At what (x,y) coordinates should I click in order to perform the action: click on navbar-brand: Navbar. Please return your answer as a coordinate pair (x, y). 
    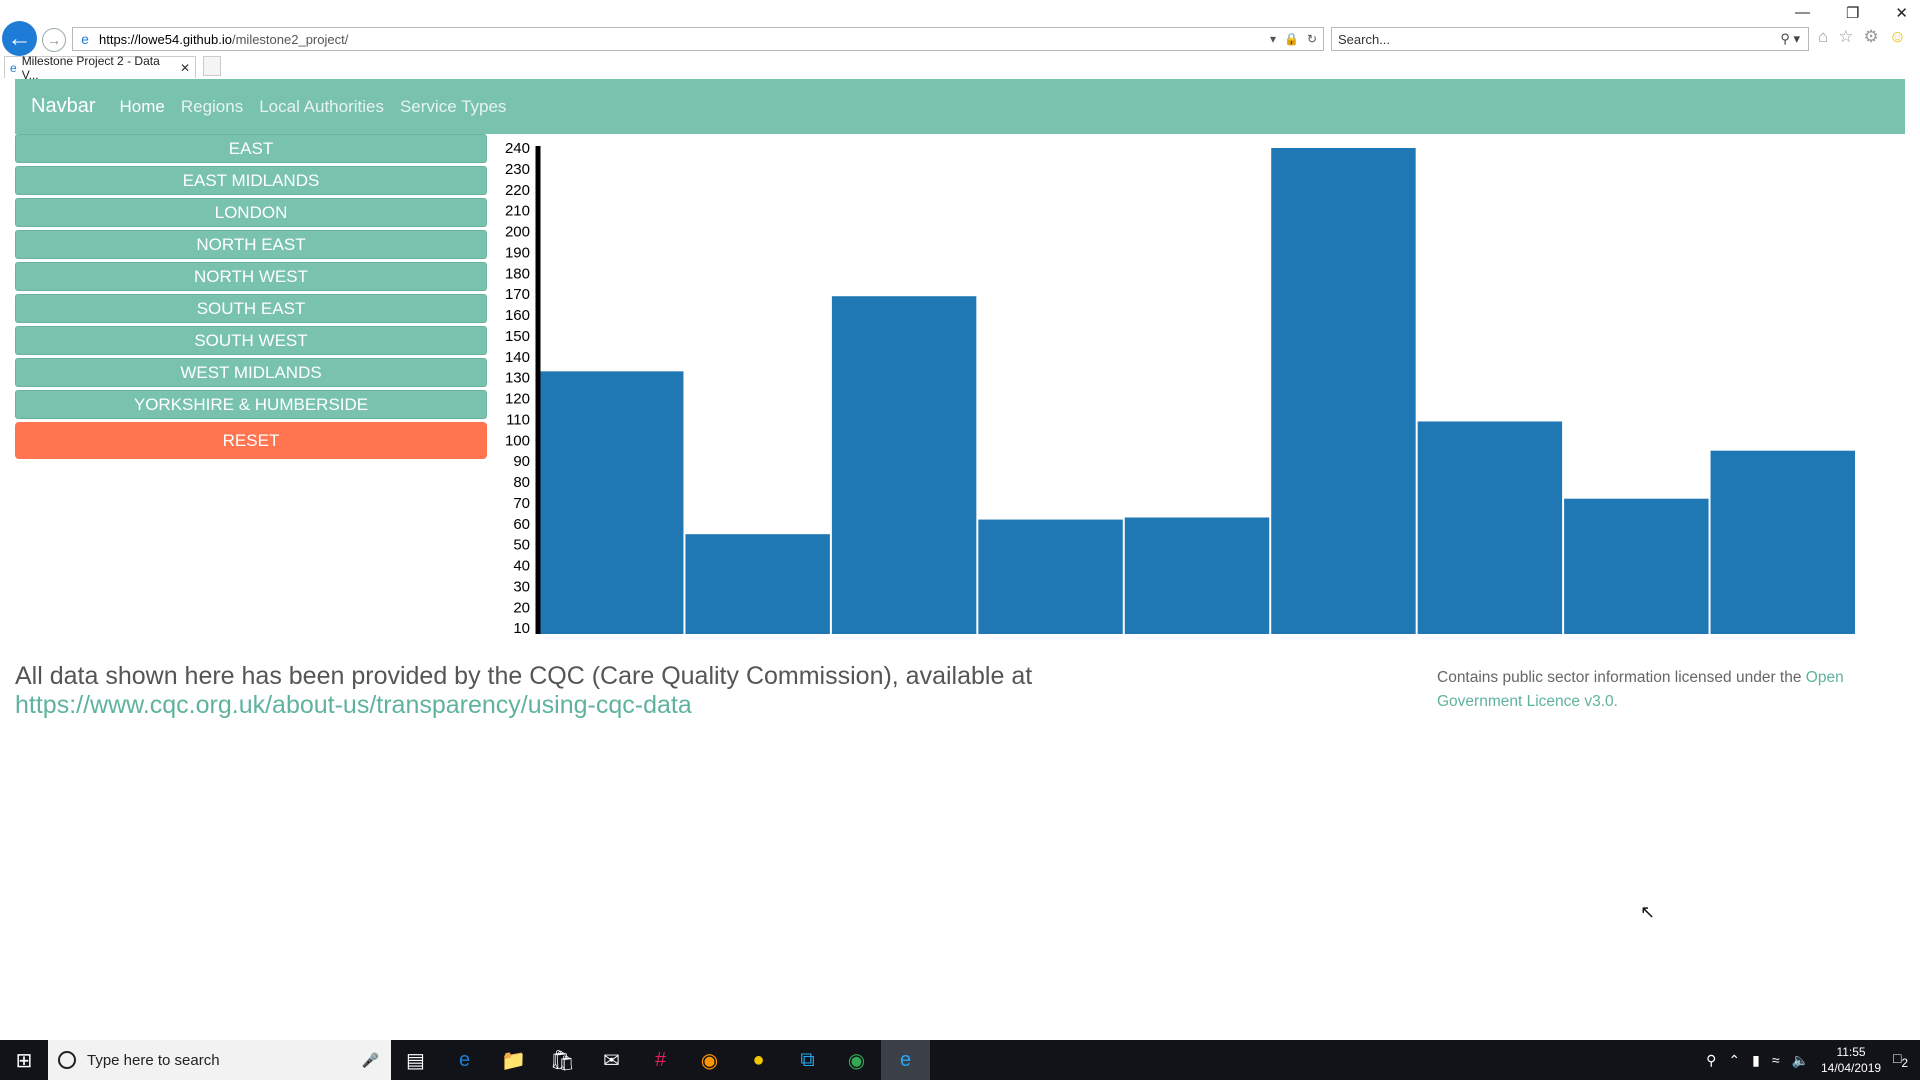
    Looking at the image, I should click on (63, 106).